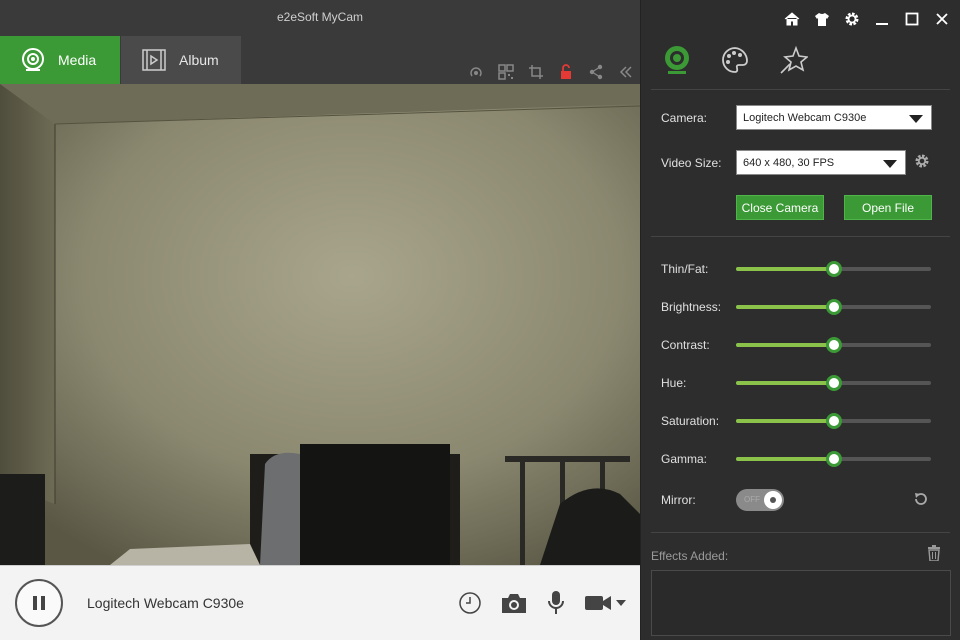 The width and height of the screenshot is (960, 640). I want to click on adjustment-label: Hue:, so click(674, 383).